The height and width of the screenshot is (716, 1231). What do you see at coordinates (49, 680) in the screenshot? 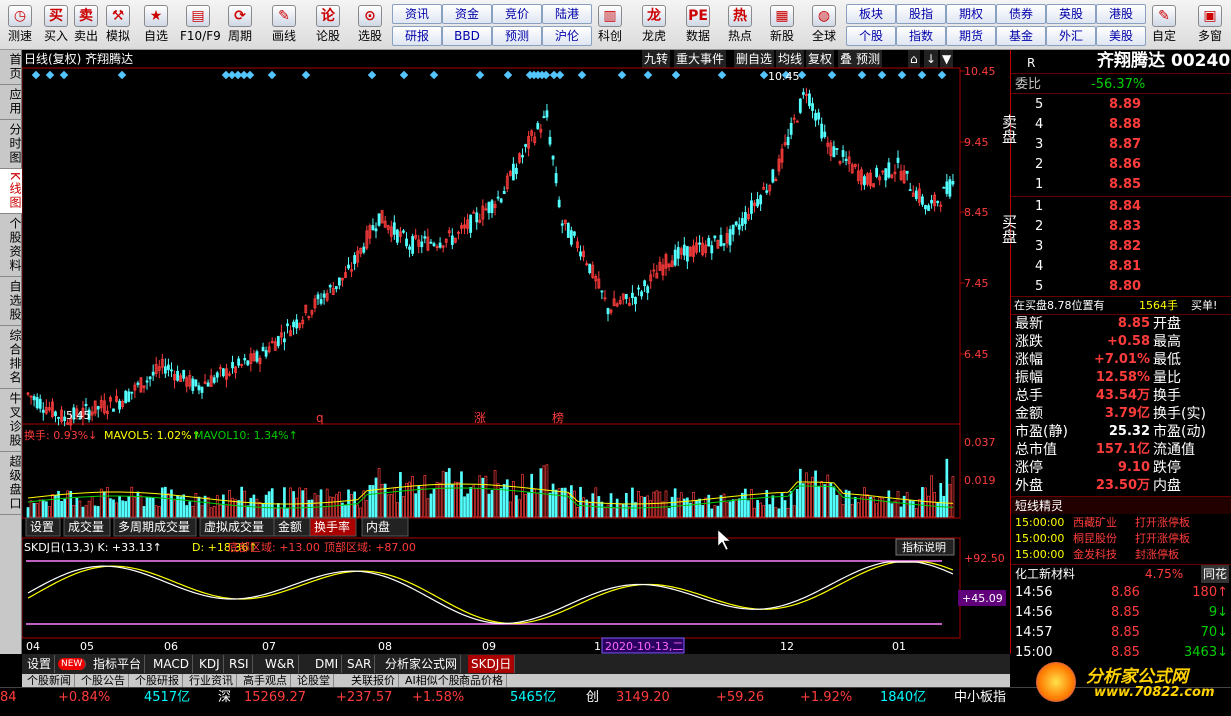
I see `info-tab: 个股新闻` at bounding box center [49, 680].